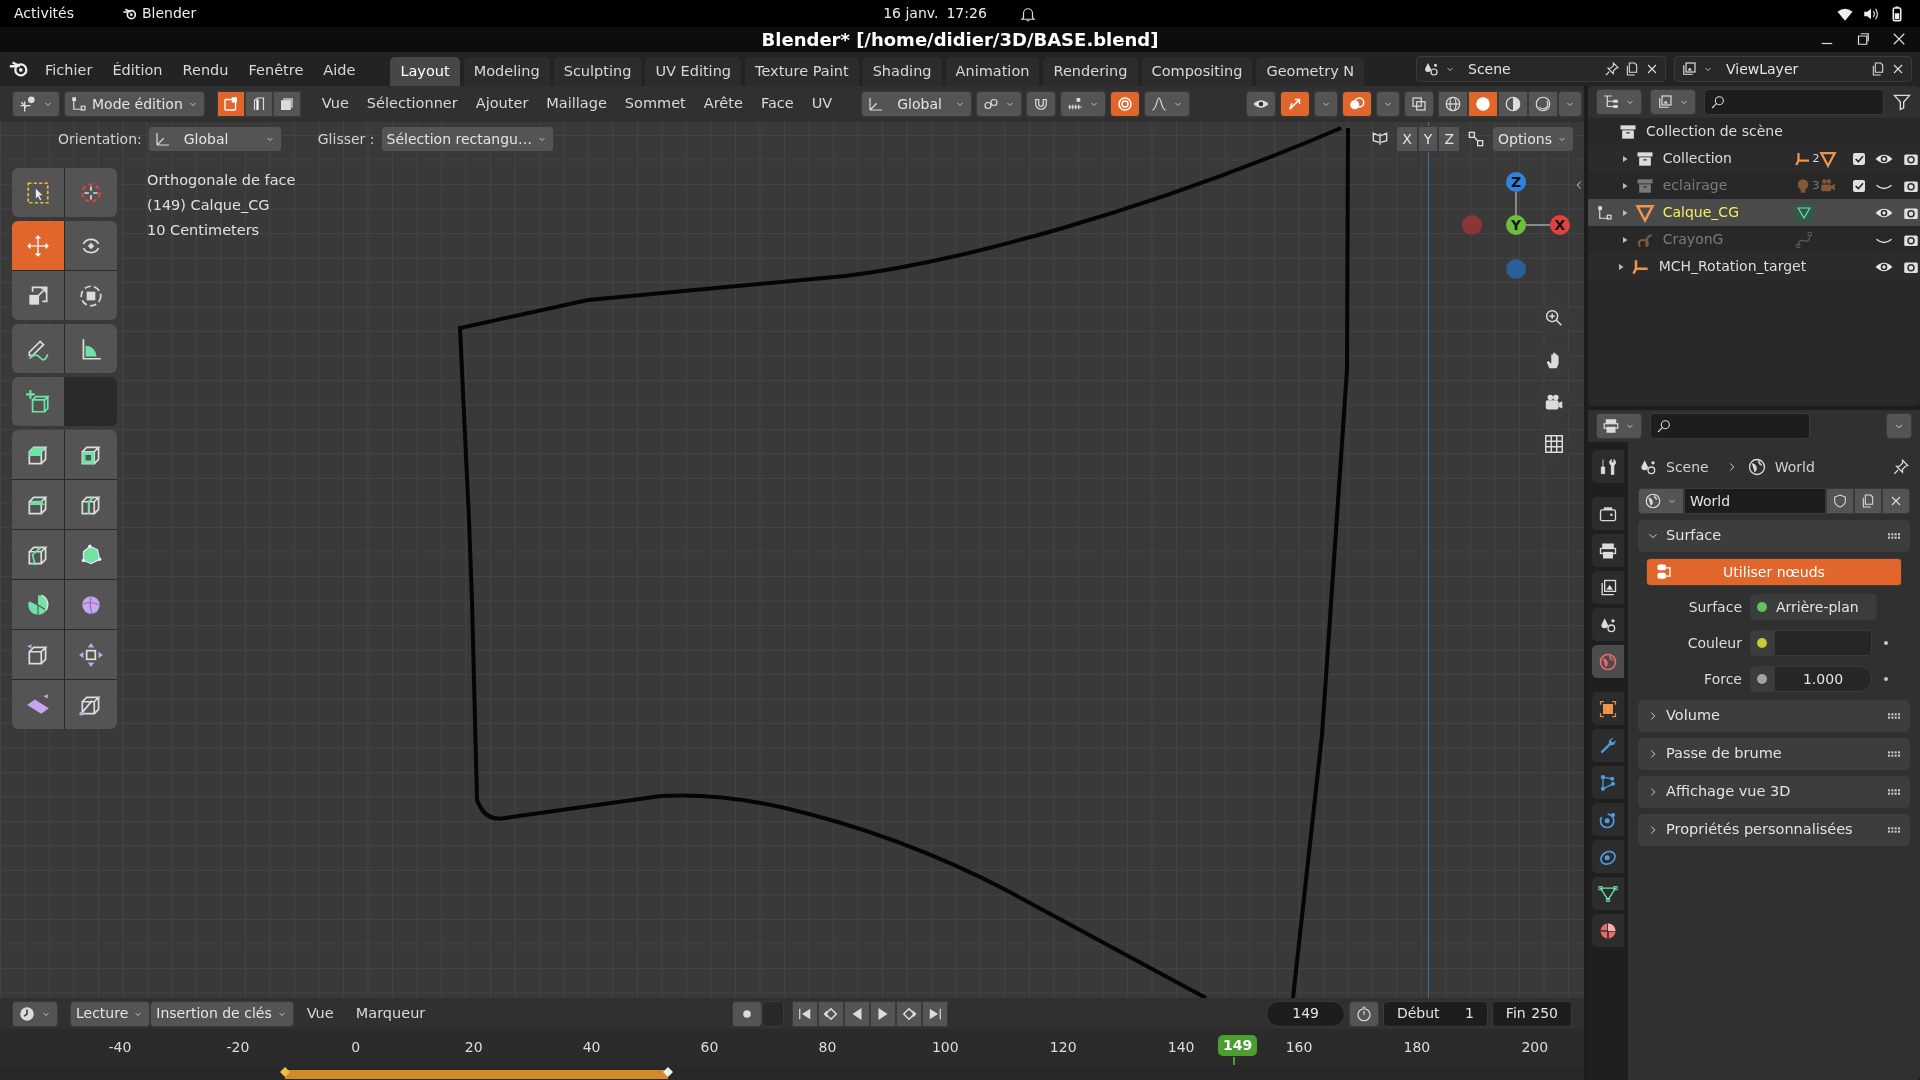 This screenshot has width=1920, height=1080. Describe the element at coordinates (1310, 71) in the screenshot. I see `workspace-tab: Geometry N` at that location.